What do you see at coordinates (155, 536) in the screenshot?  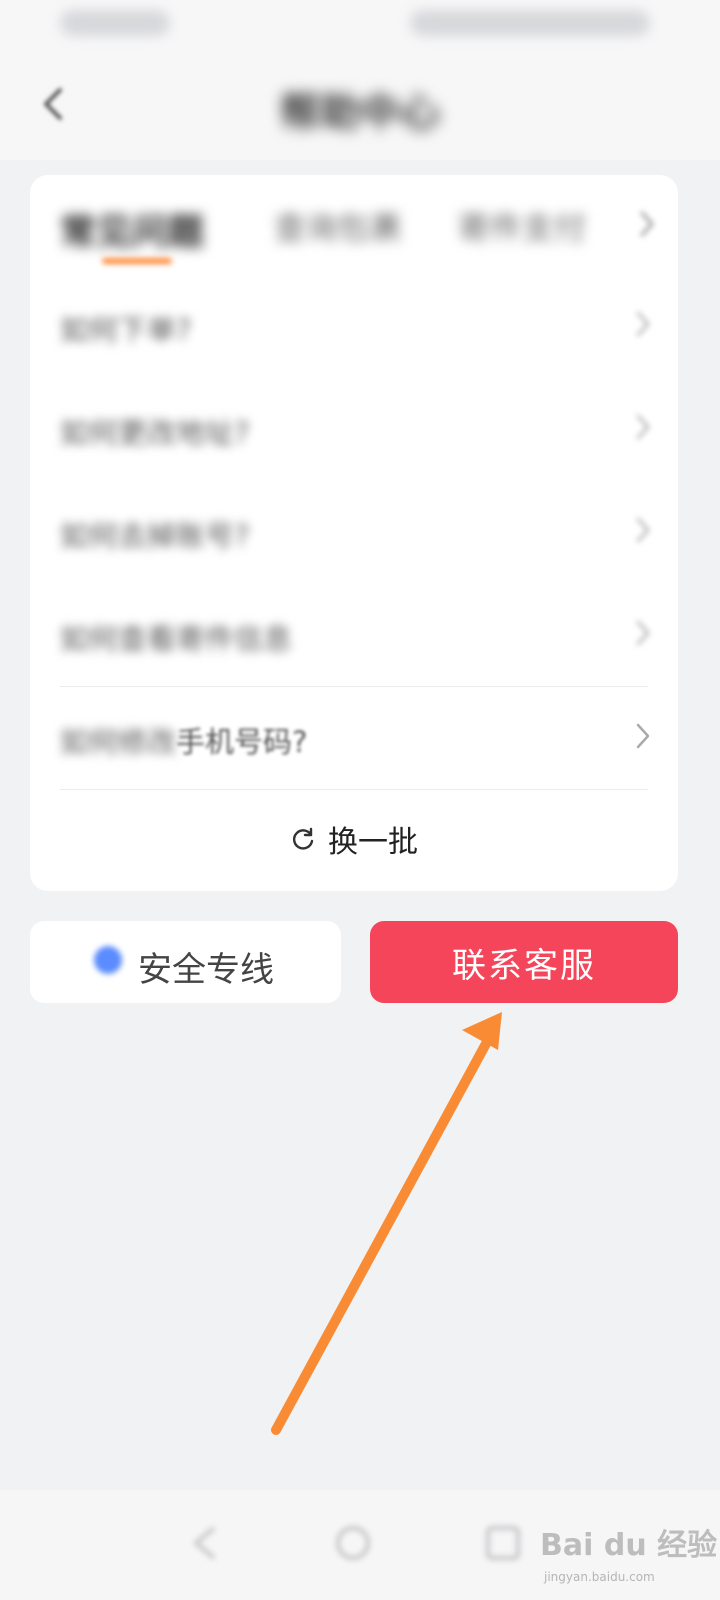 I see `faq-question: 如何去掉账号?` at bounding box center [155, 536].